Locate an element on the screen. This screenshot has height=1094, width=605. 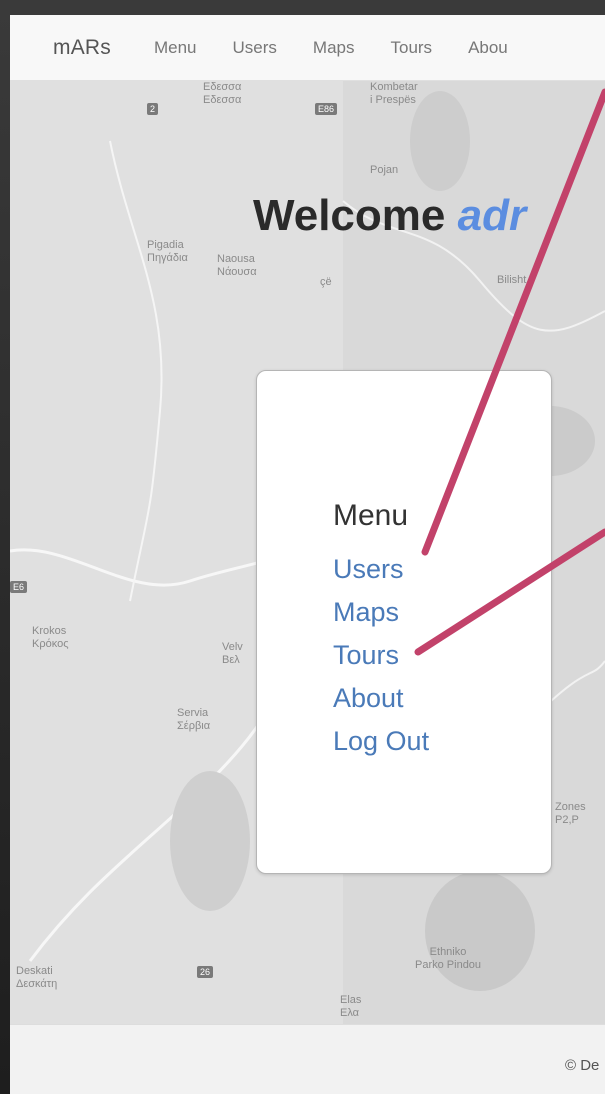
welcome-heading: Welcome adr is located at coordinates (389, 216).